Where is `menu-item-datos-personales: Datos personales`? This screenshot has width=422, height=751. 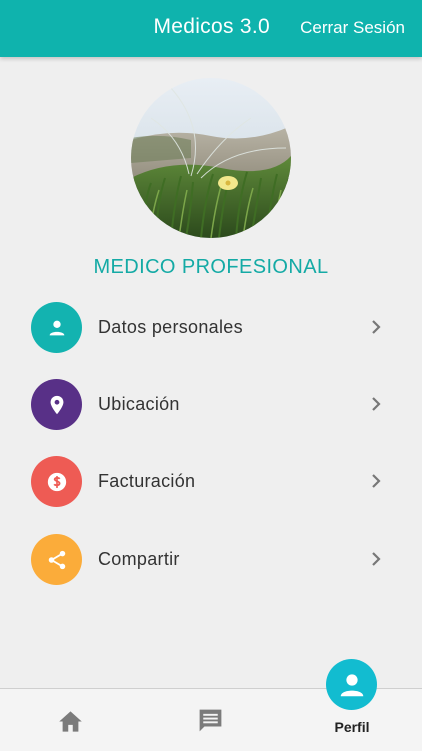 menu-item-datos-personales: Datos personales is located at coordinates (211, 327).